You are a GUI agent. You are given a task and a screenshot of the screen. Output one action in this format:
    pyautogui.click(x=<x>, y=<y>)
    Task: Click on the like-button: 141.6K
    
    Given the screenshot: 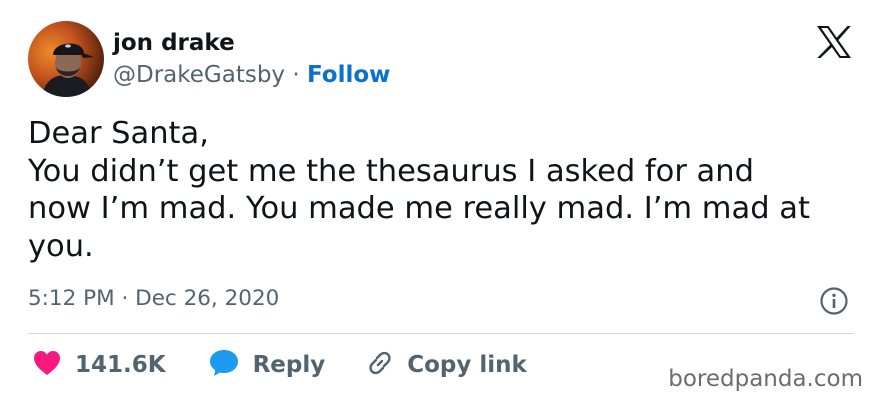 What is the action you would take?
    pyautogui.click(x=99, y=365)
    